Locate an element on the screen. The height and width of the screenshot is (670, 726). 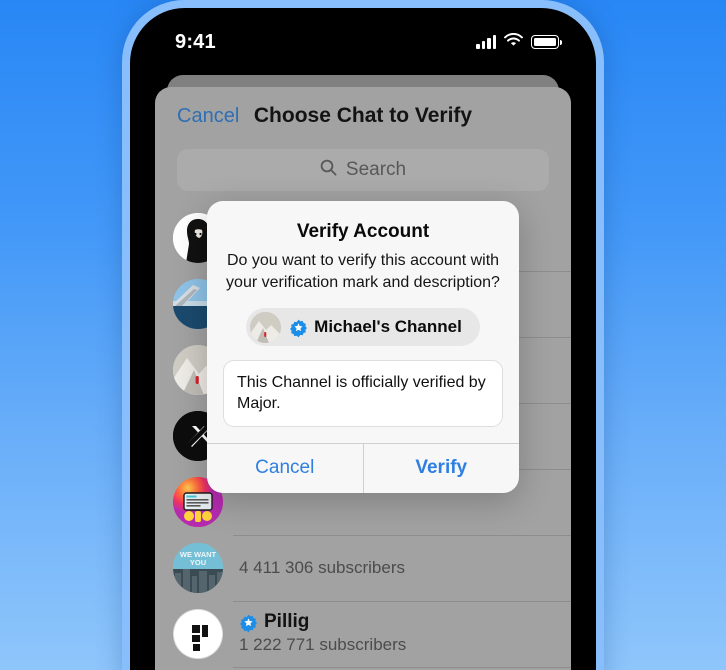
dialog-title: Verify Account is located at coordinates (363, 231).